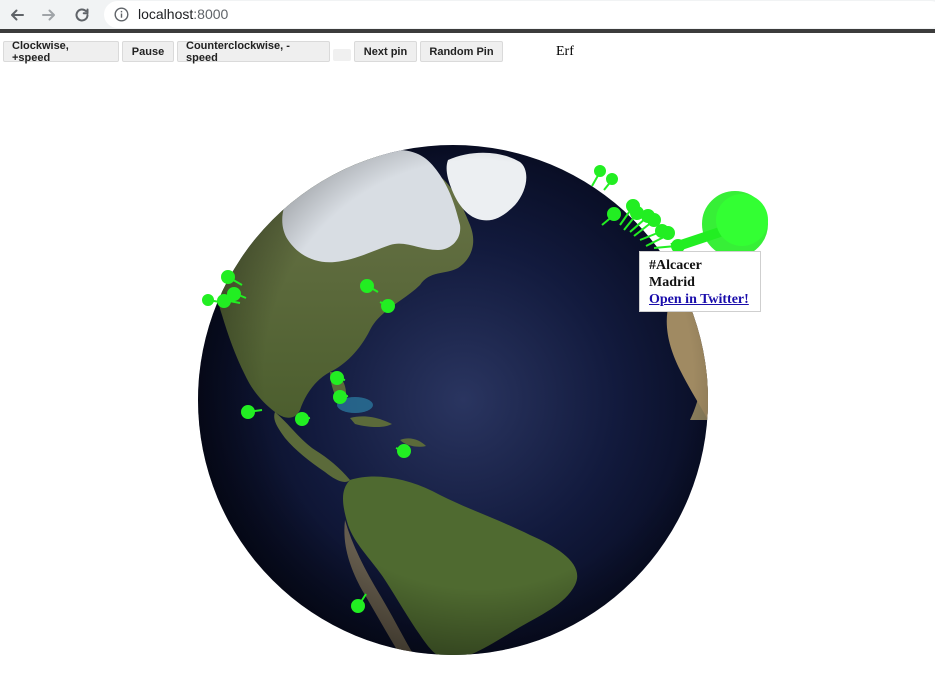  Describe the element at coordinates (719, 224) in the screenshot. I see `pin-selected` at that location.